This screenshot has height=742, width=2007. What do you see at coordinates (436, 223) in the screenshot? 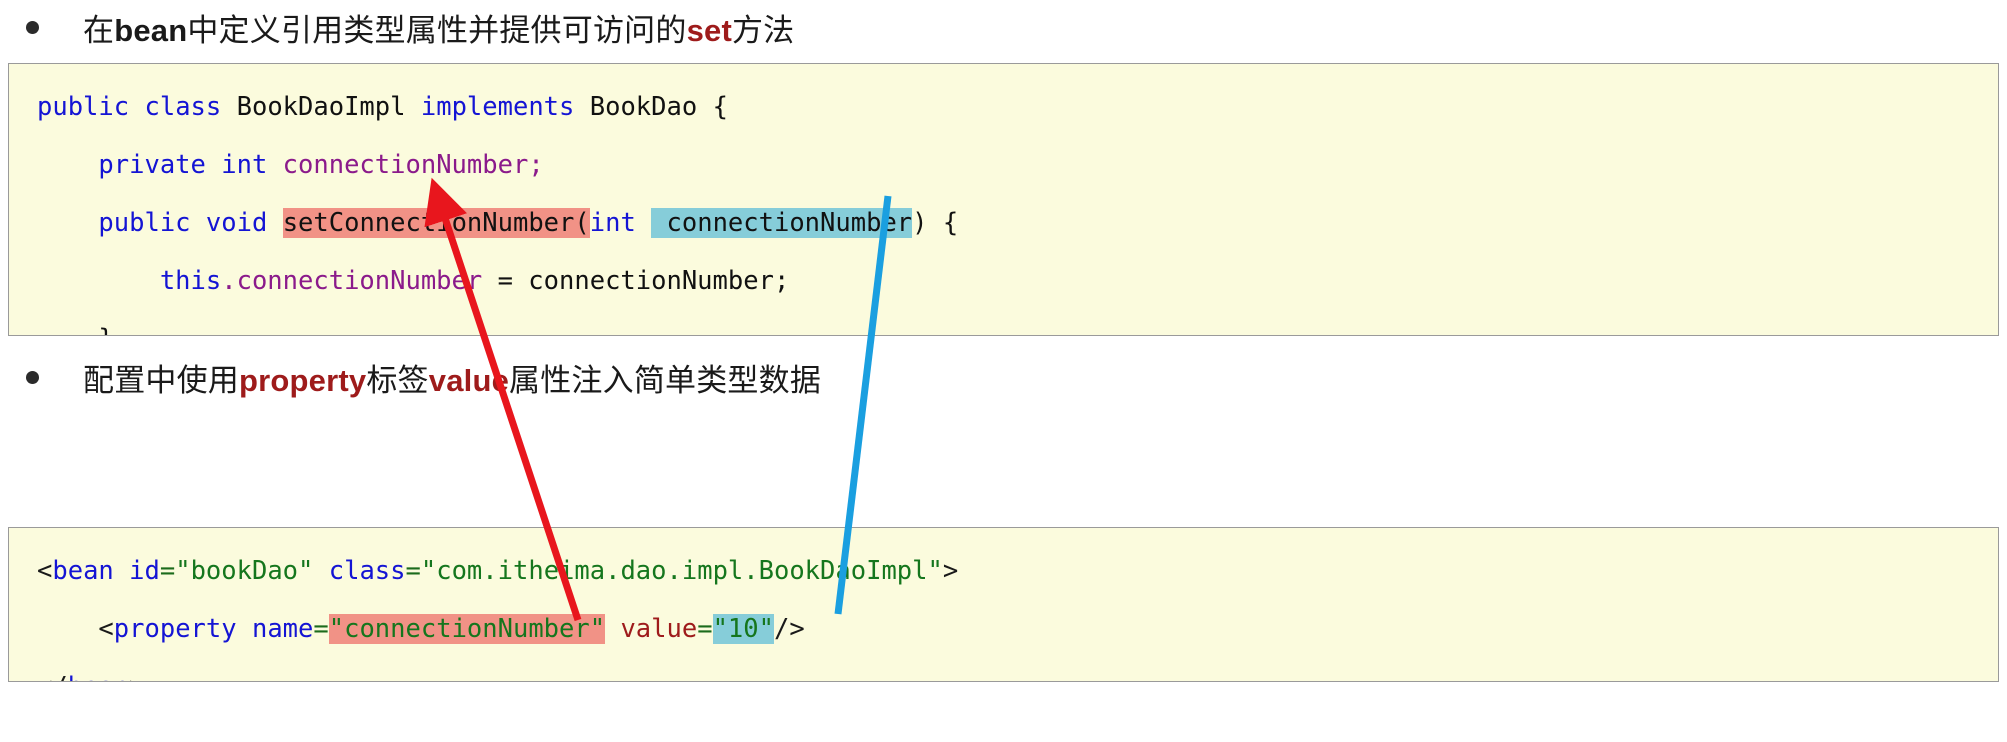
I see `highlight-setter-name: setConnectionNumber(` at bounding box center [436, 223].